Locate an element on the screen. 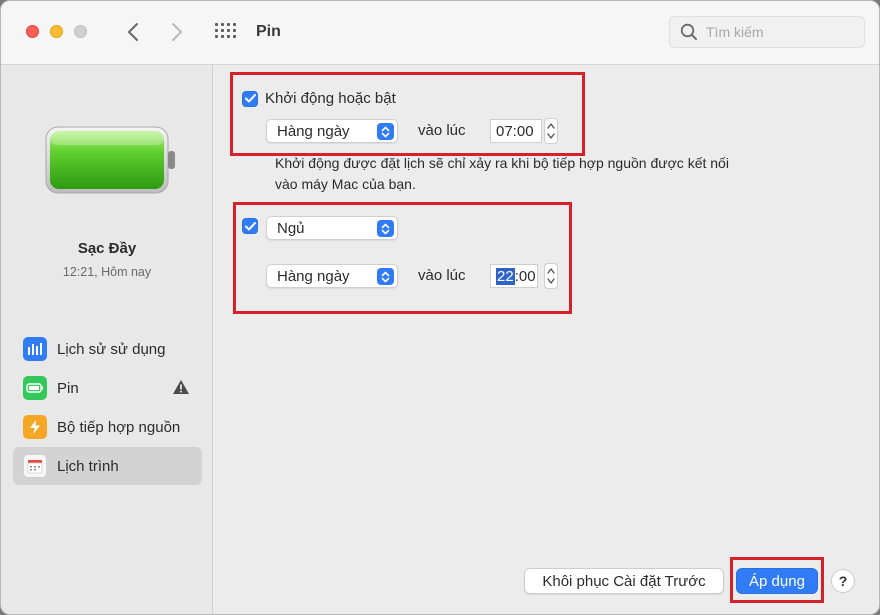 This screenshot has height=615, width=880. calendar-icon is located at coordinates (35, 466).